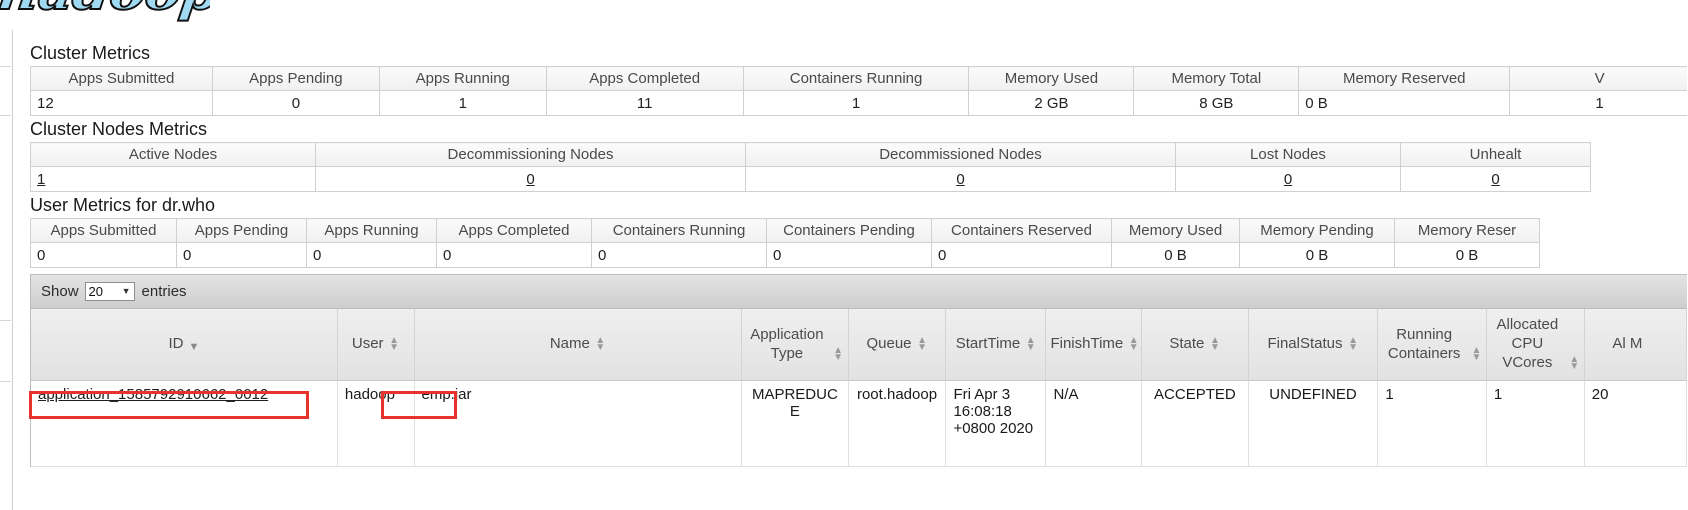 This screenshot has height=510, width=1688. Describe the element at coordinates (1636, 423) in the screenshot. I see `cell-allocated-memory: 20` at that location.